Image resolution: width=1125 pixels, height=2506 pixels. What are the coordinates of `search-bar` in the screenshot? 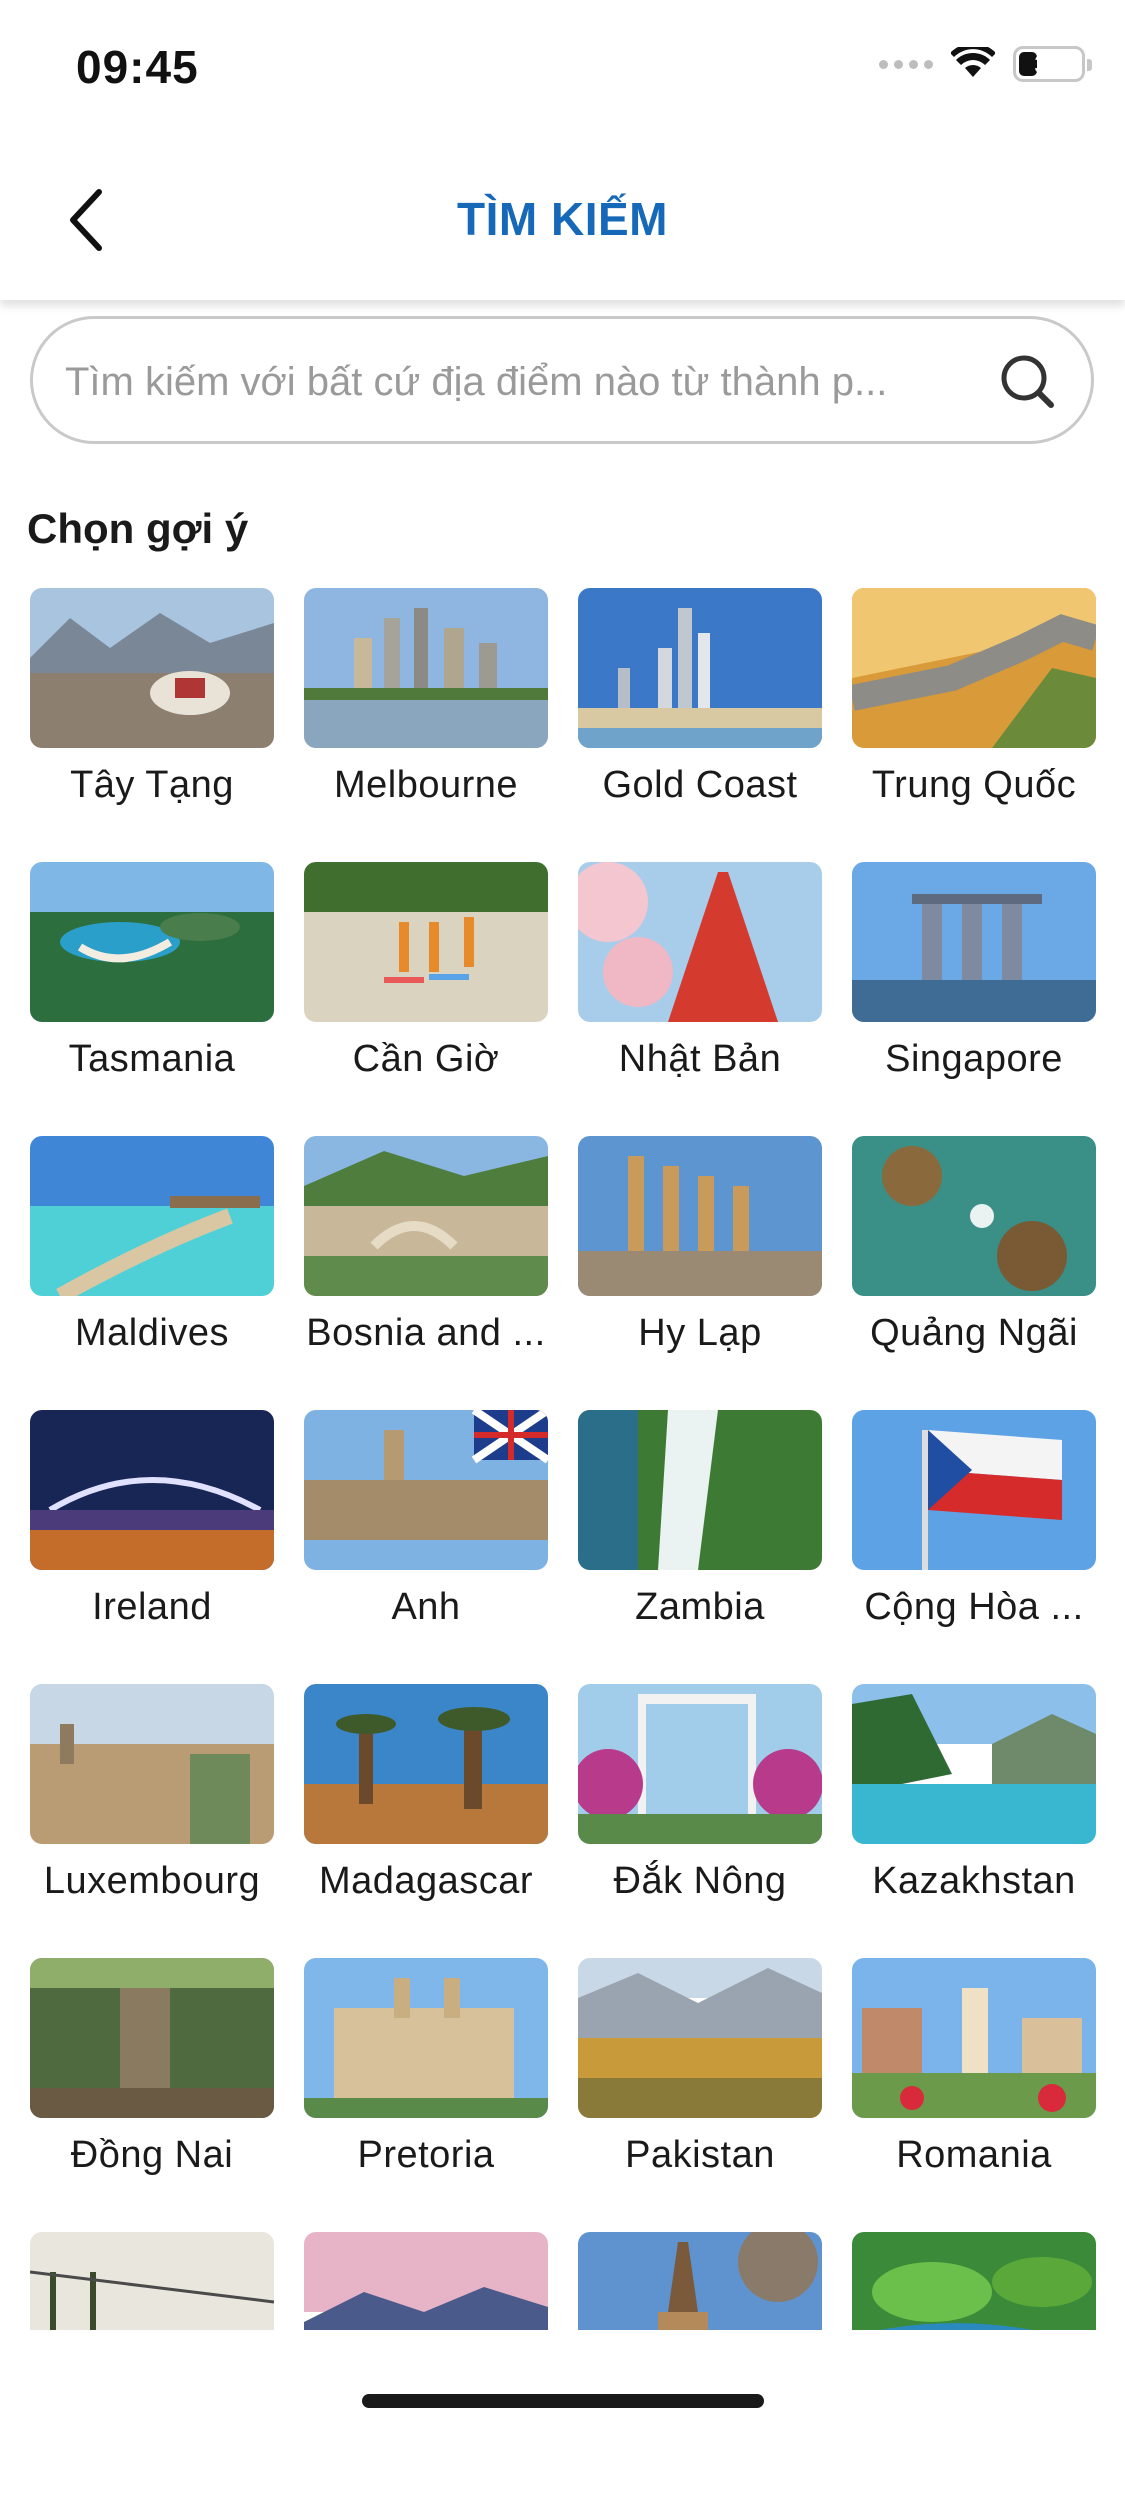 It's located at (562, 380).